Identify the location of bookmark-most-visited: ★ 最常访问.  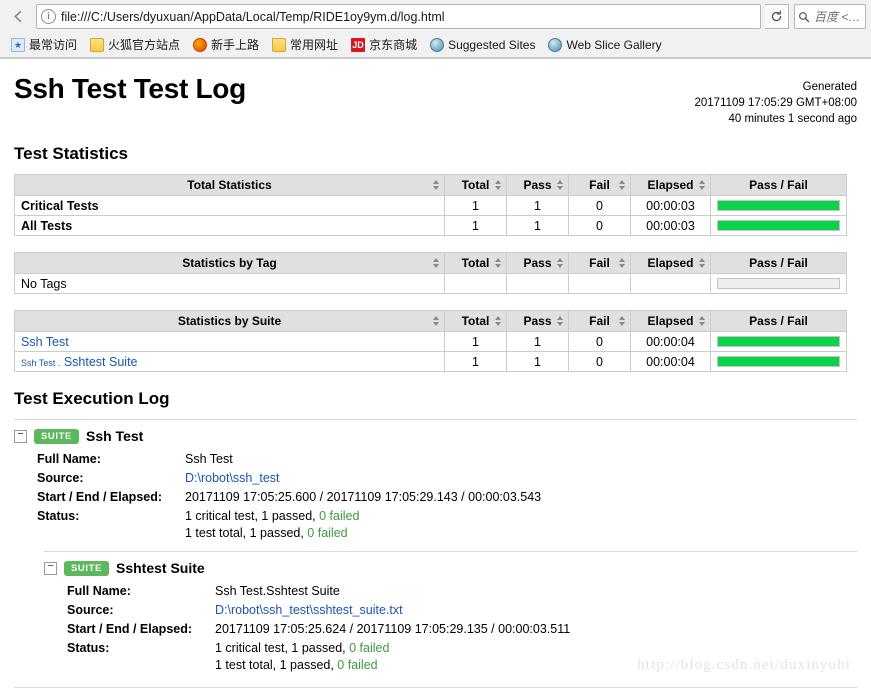
(44, 44).